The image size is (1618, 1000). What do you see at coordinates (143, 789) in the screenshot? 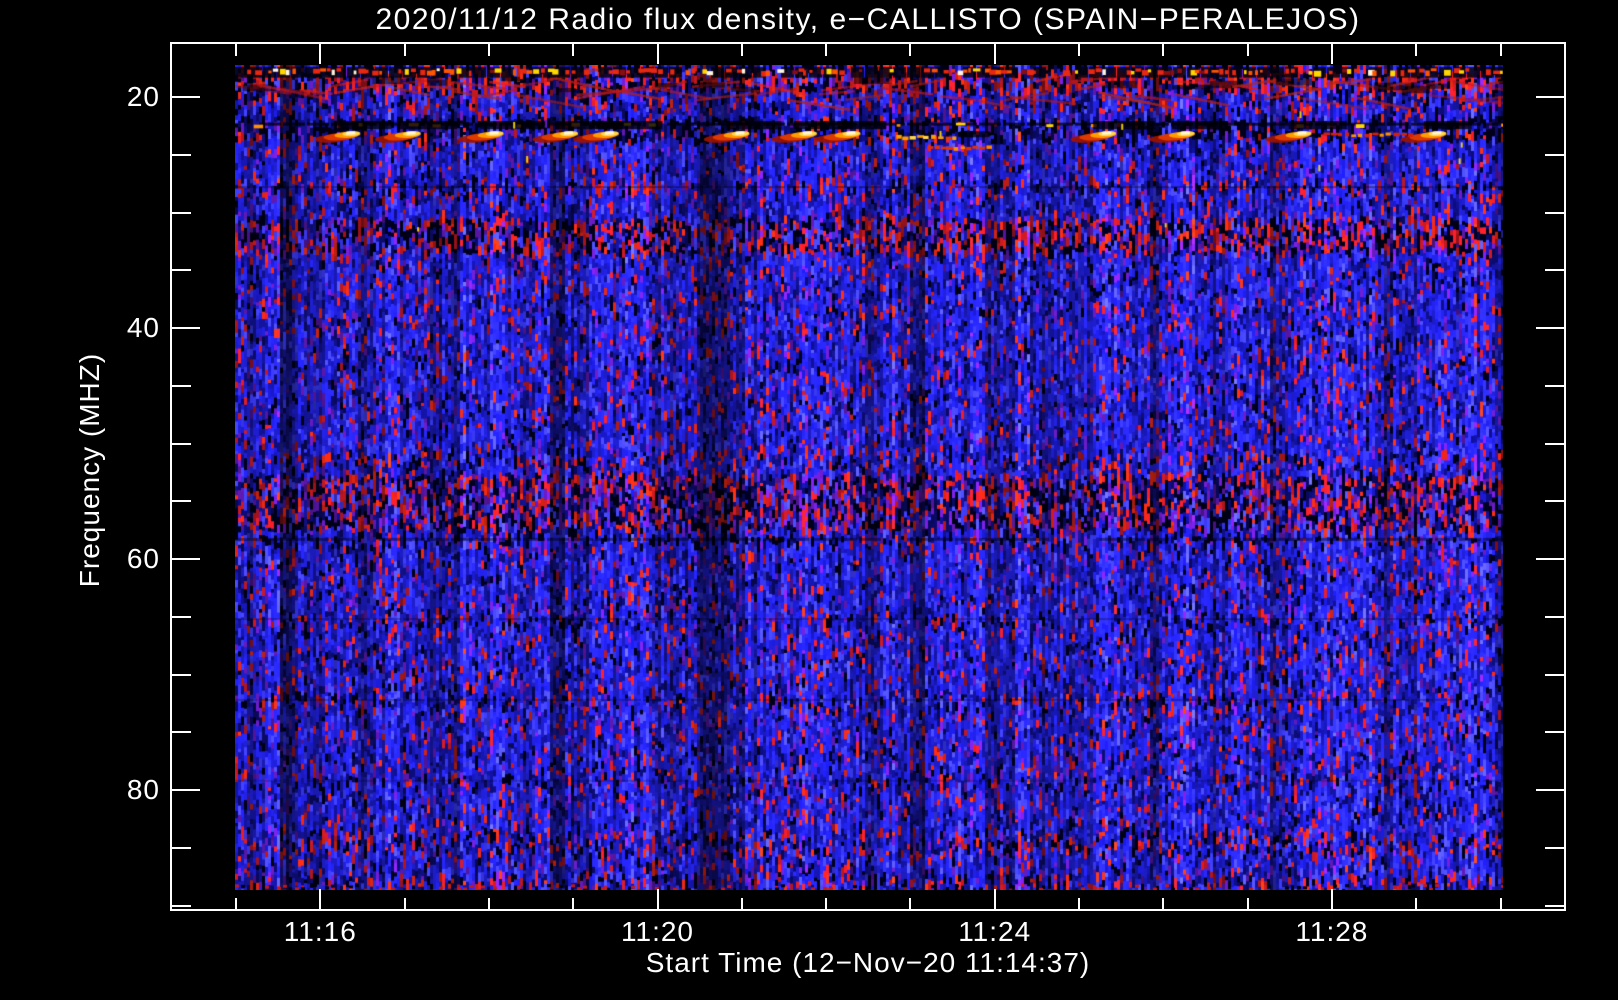
I see `y-axis-tick-label: 80` at bounding box center [143, 789].